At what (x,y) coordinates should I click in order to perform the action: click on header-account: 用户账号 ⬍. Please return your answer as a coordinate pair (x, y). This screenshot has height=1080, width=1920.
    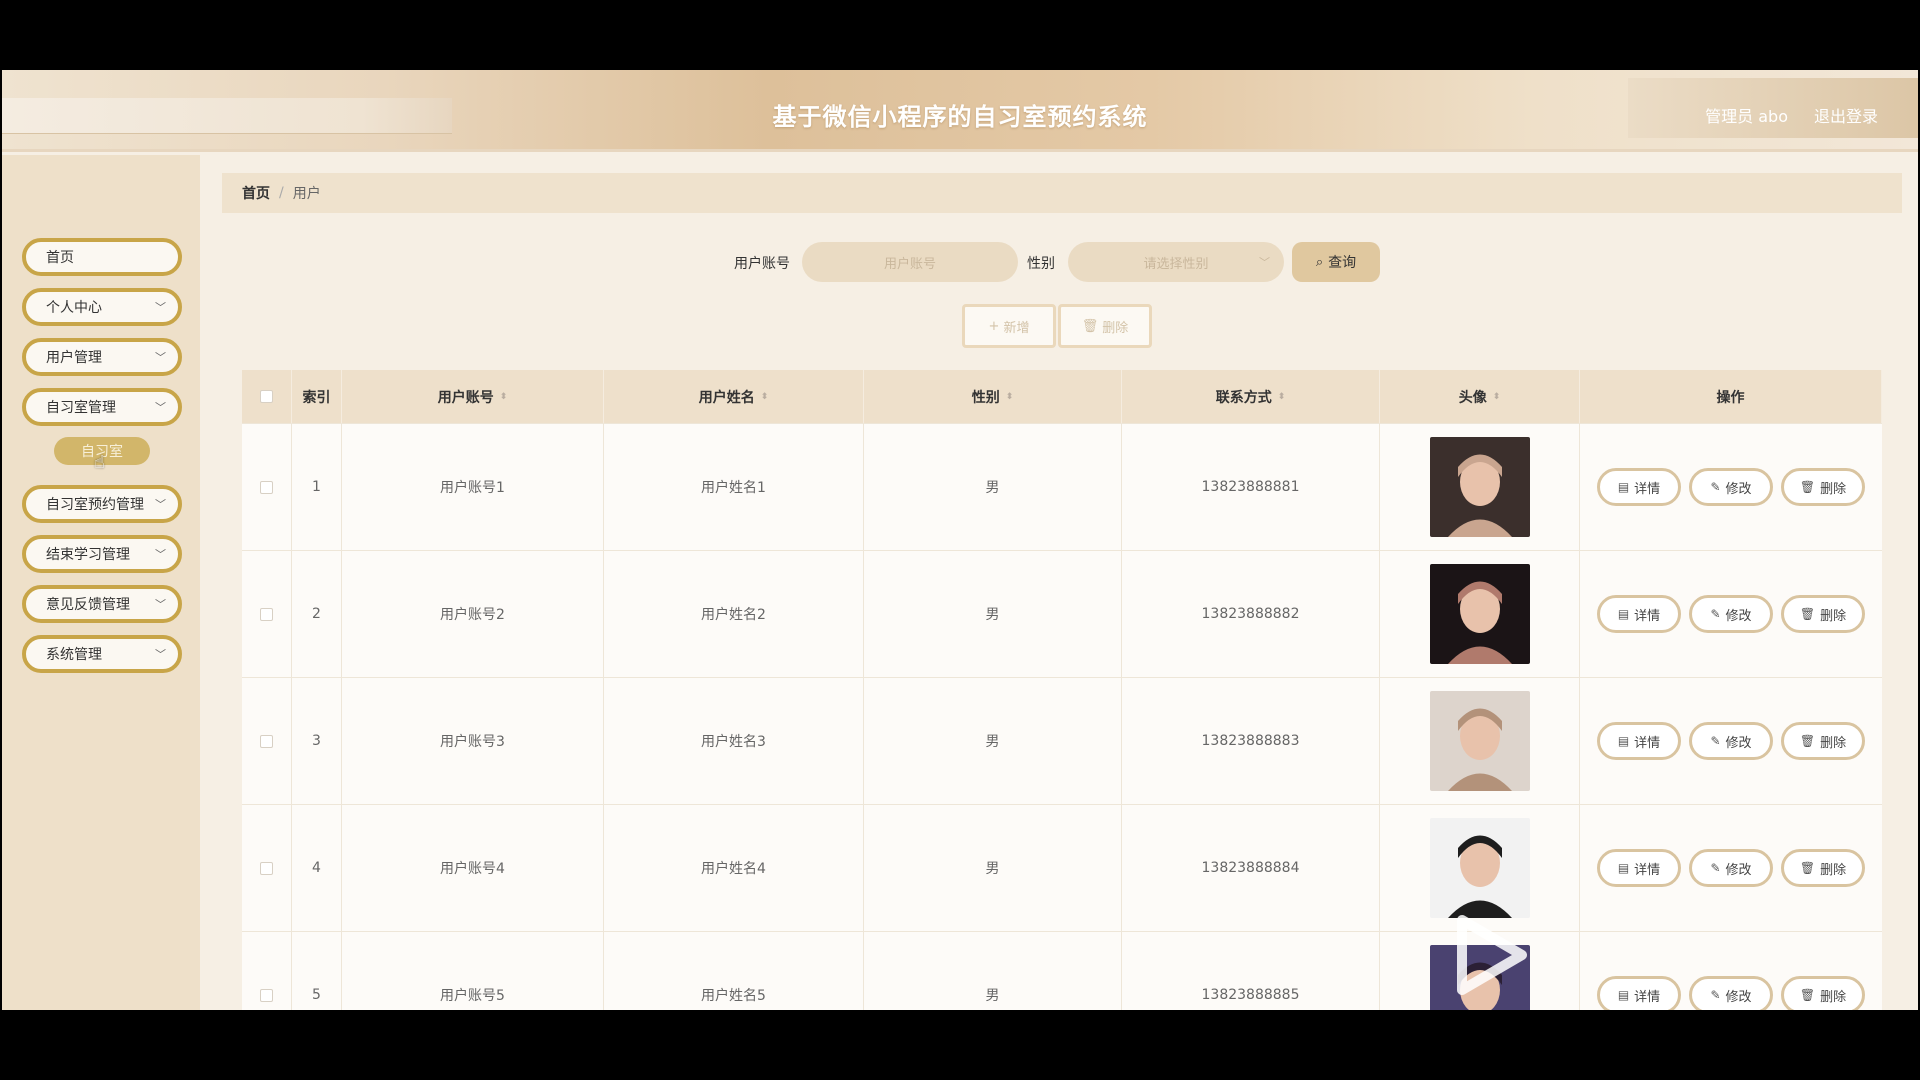
    Looking at the image, I should click on (473, 396).